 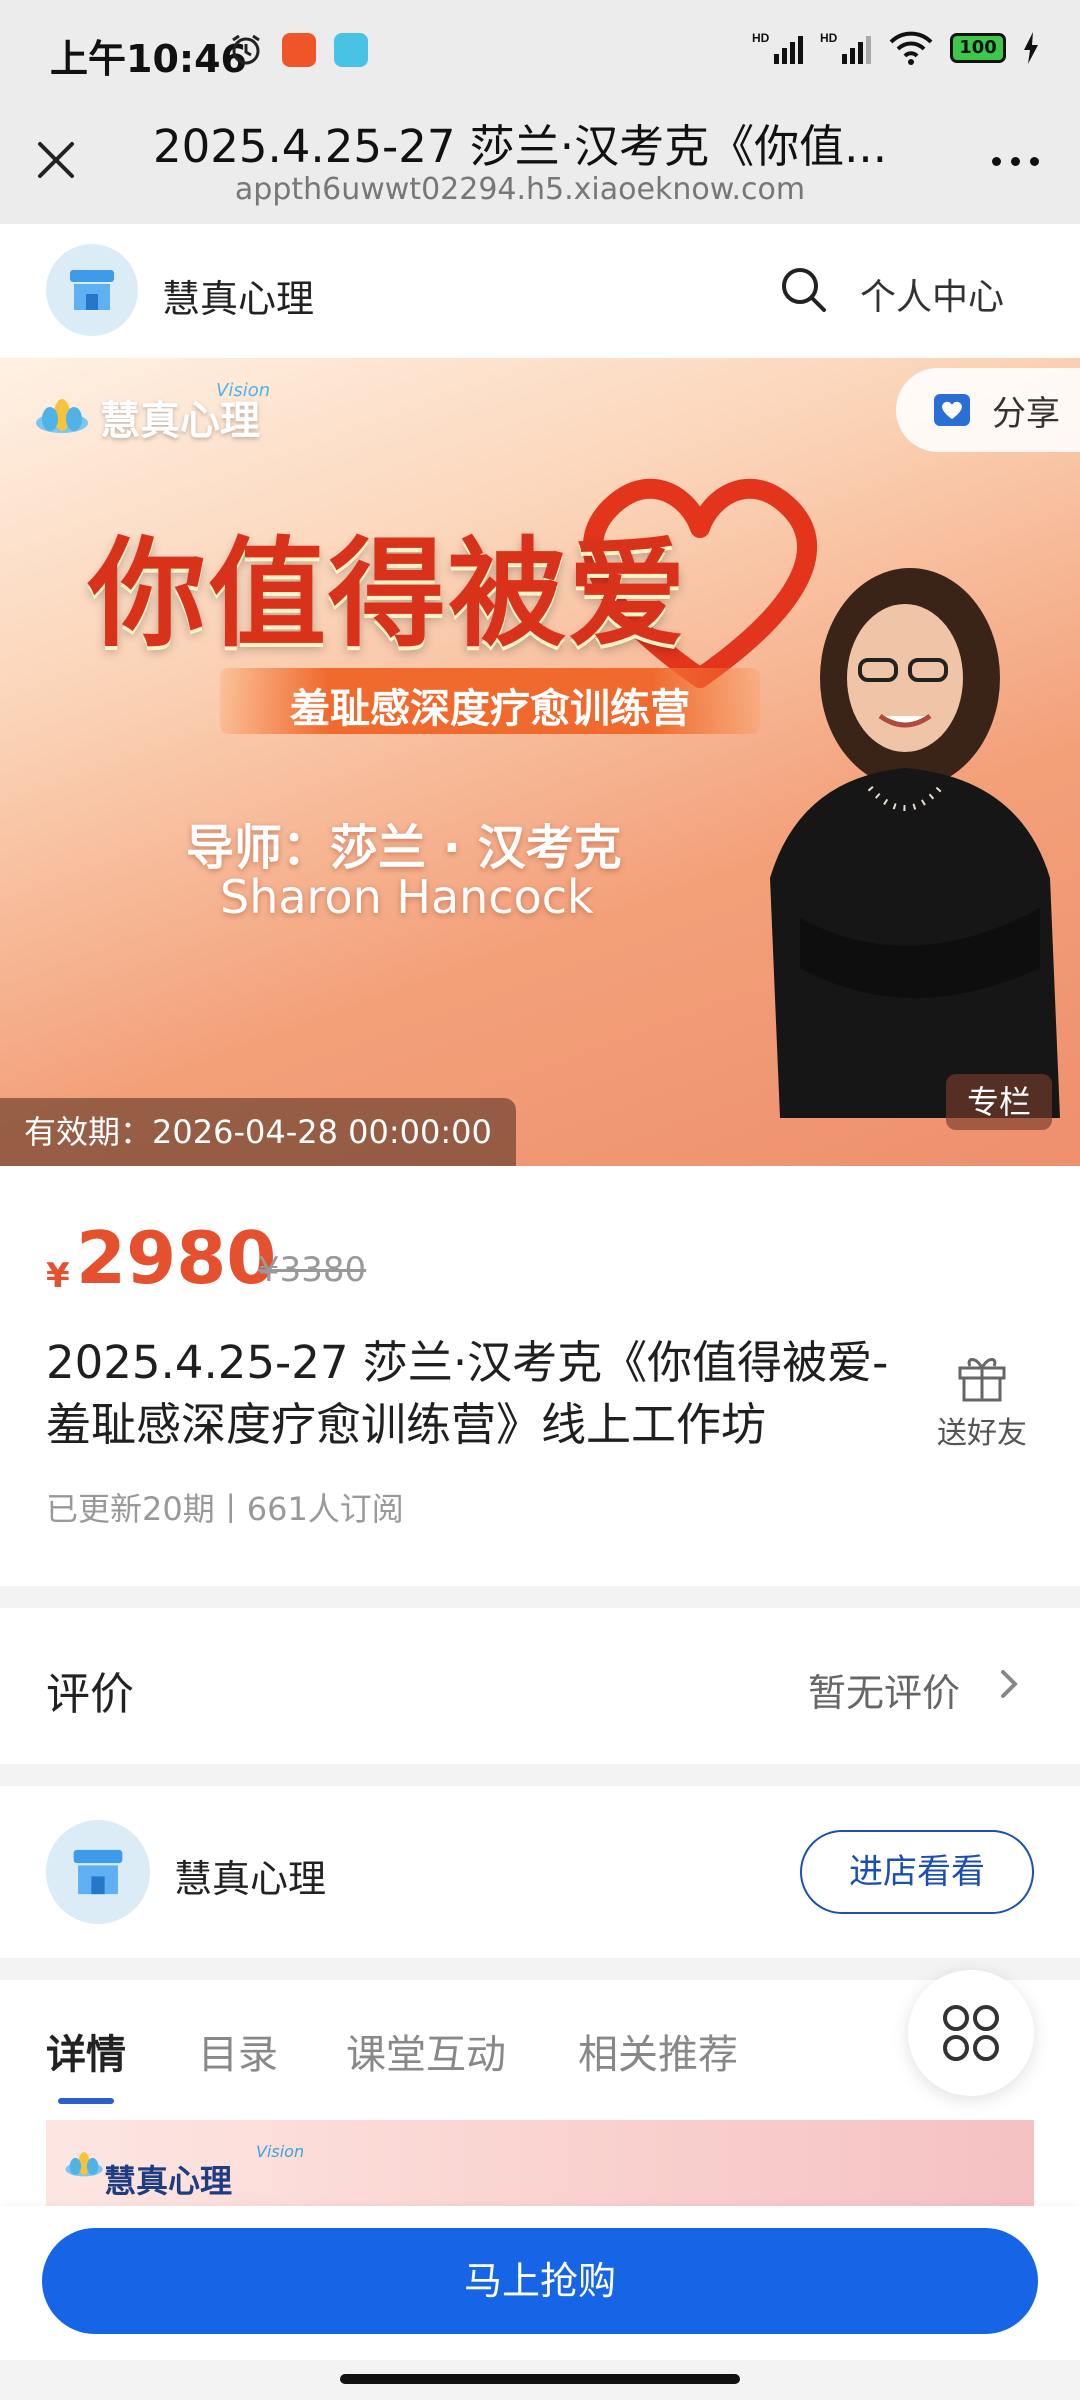 What do you see at coordinates (148, 59) in the screenshot?
I see `status-time: 上午10:46` at bounding box center [148, 59].